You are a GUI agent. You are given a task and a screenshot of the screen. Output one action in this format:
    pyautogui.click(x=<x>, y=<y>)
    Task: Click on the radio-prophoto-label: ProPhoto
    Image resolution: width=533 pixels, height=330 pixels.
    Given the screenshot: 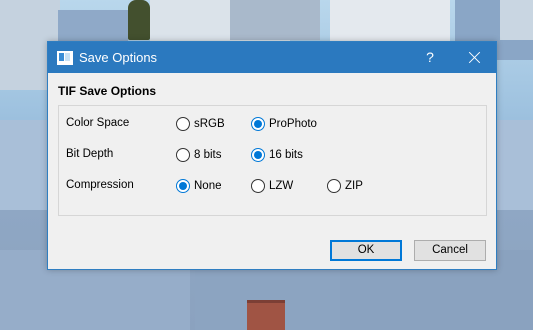 What is the action you would take?
    pyautogui.click(x=293, y=124)
    